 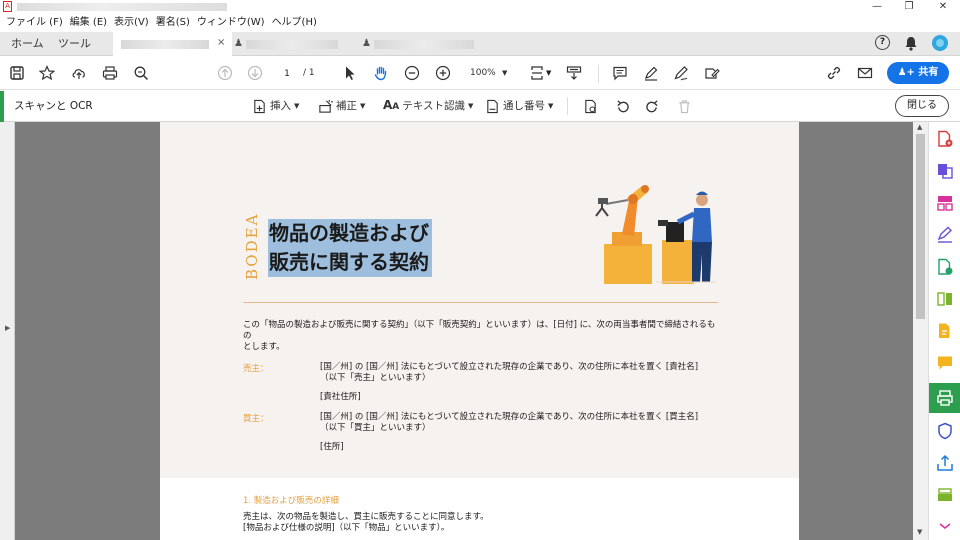 What do you see at coordinates (519, 106) in the screenshot?
I see `bates-numbering-dropdown: 通し番号 ▼` at bounding box center [519, 106].